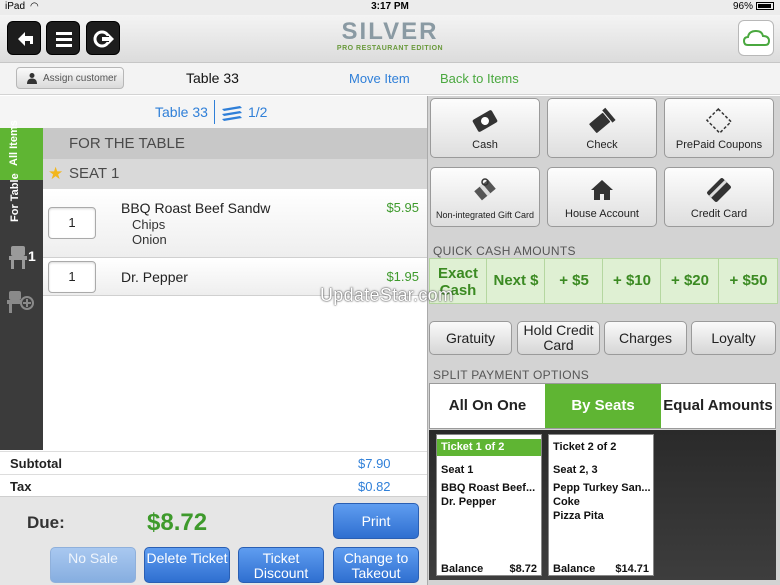  Describe the element at coordinates (387, 295) in the screenshot. I see `watermark: UpdateStar.com` at that location.